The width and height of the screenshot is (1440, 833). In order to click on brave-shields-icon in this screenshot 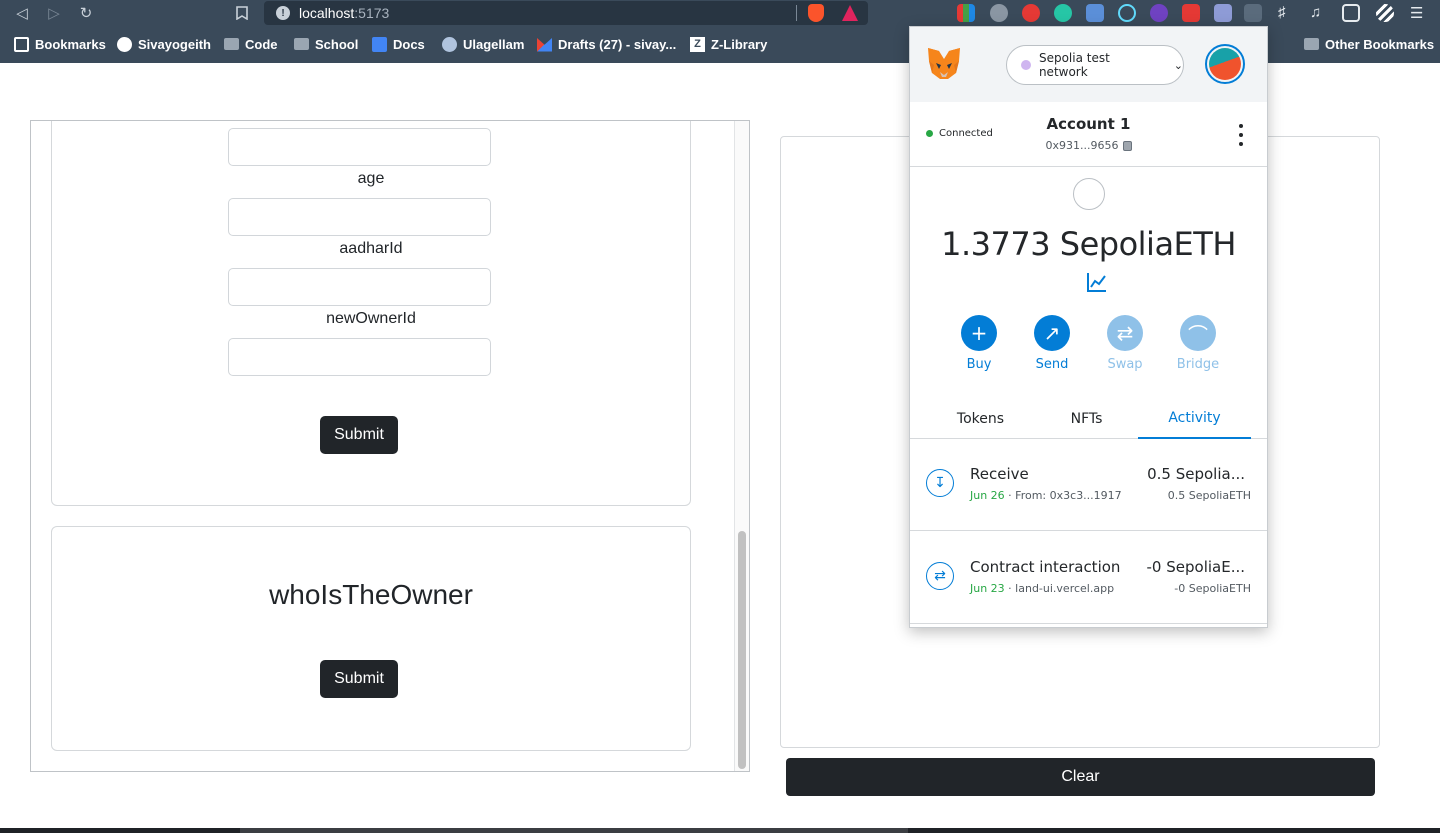, I will do `click(816, 13)`.